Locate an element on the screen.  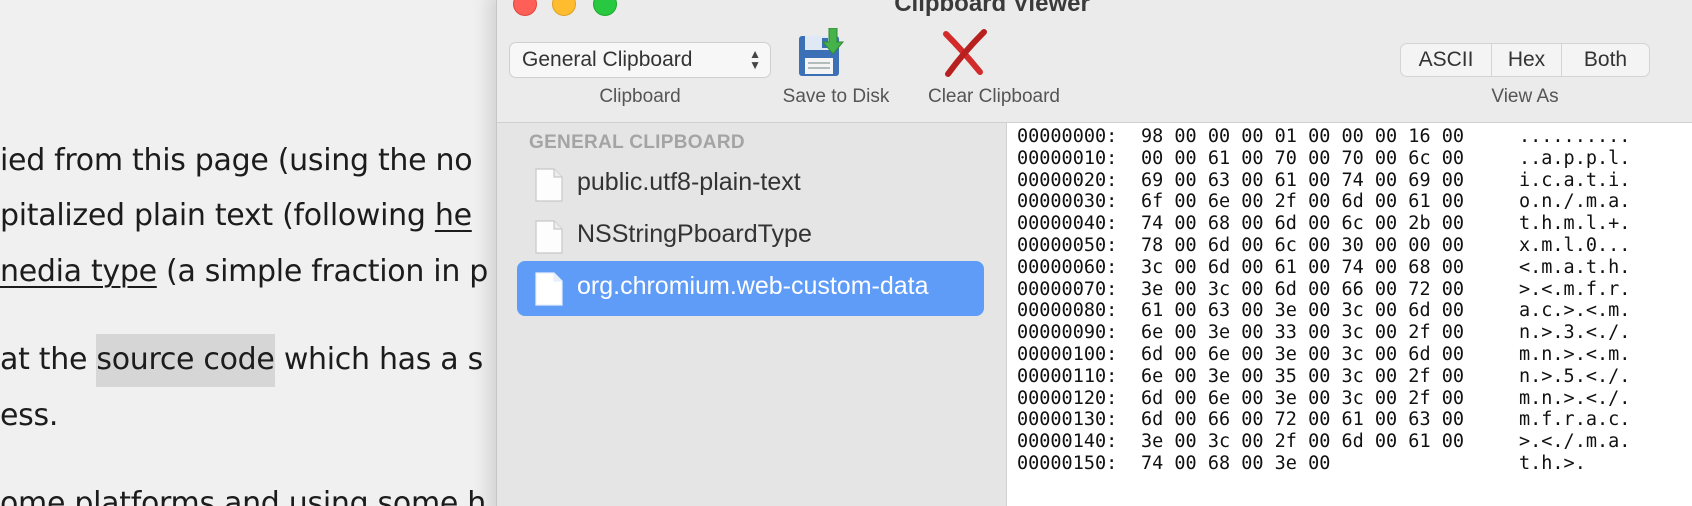
bg-text-line-2-text: pitalized plain text (following is located at coordinates (217, 215).